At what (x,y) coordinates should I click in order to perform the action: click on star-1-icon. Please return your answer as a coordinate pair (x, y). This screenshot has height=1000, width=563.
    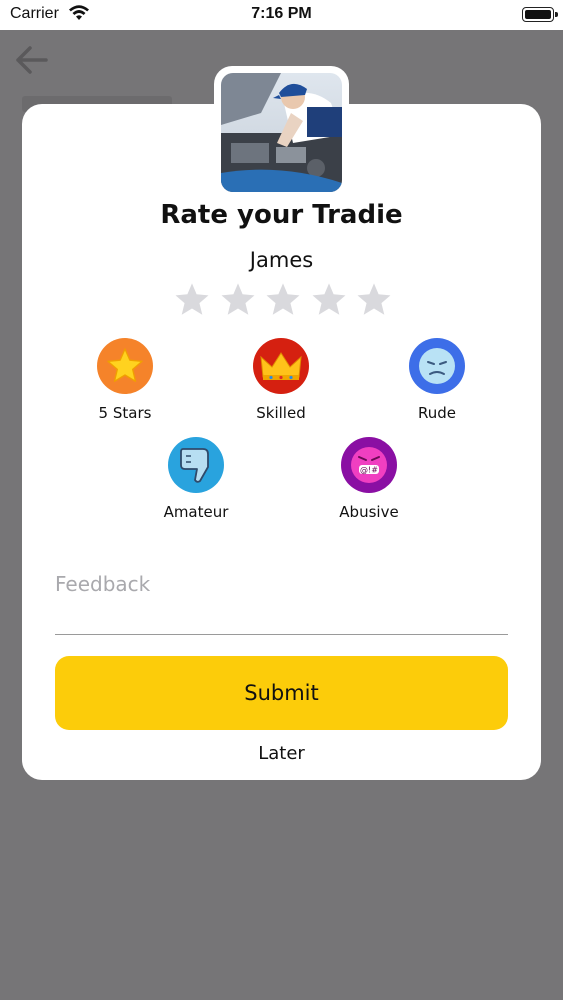
    Looking at the image, I should click on (192, 300).